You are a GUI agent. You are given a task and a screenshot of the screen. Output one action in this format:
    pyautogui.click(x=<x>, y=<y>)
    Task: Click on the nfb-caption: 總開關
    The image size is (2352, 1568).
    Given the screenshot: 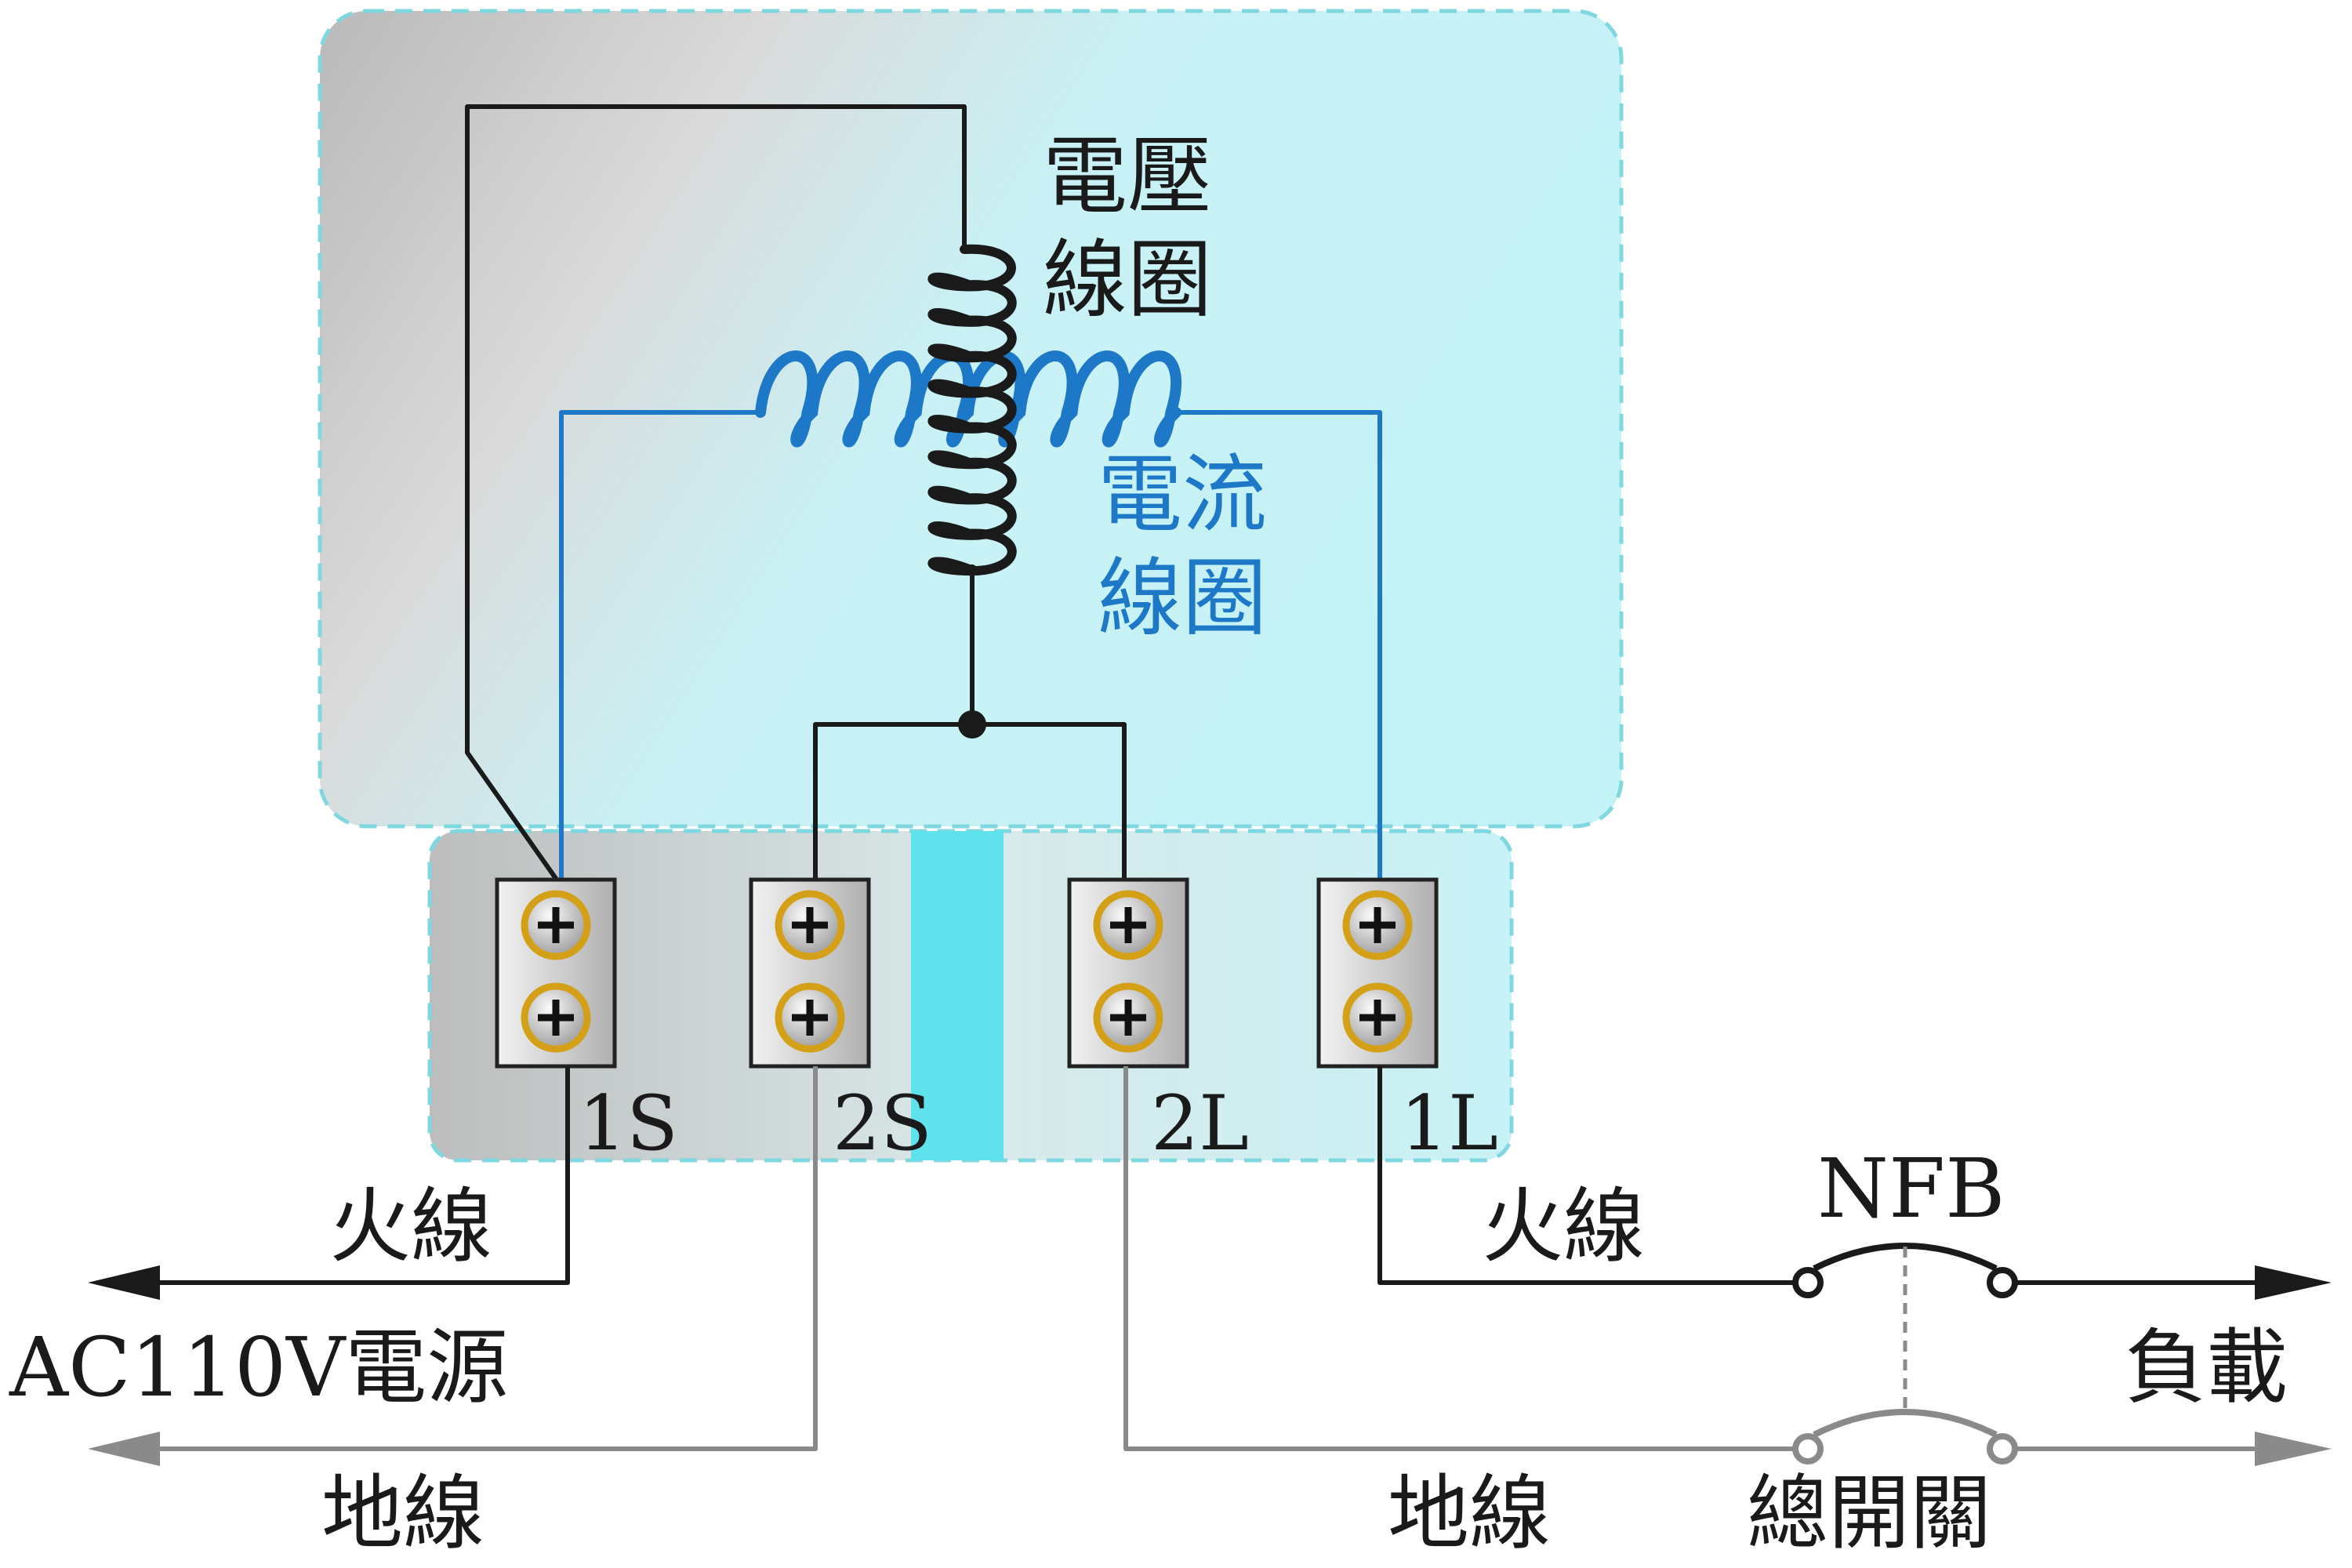 What is the action you would take?
    pyautogui.click(x=1869, y=1513)
    